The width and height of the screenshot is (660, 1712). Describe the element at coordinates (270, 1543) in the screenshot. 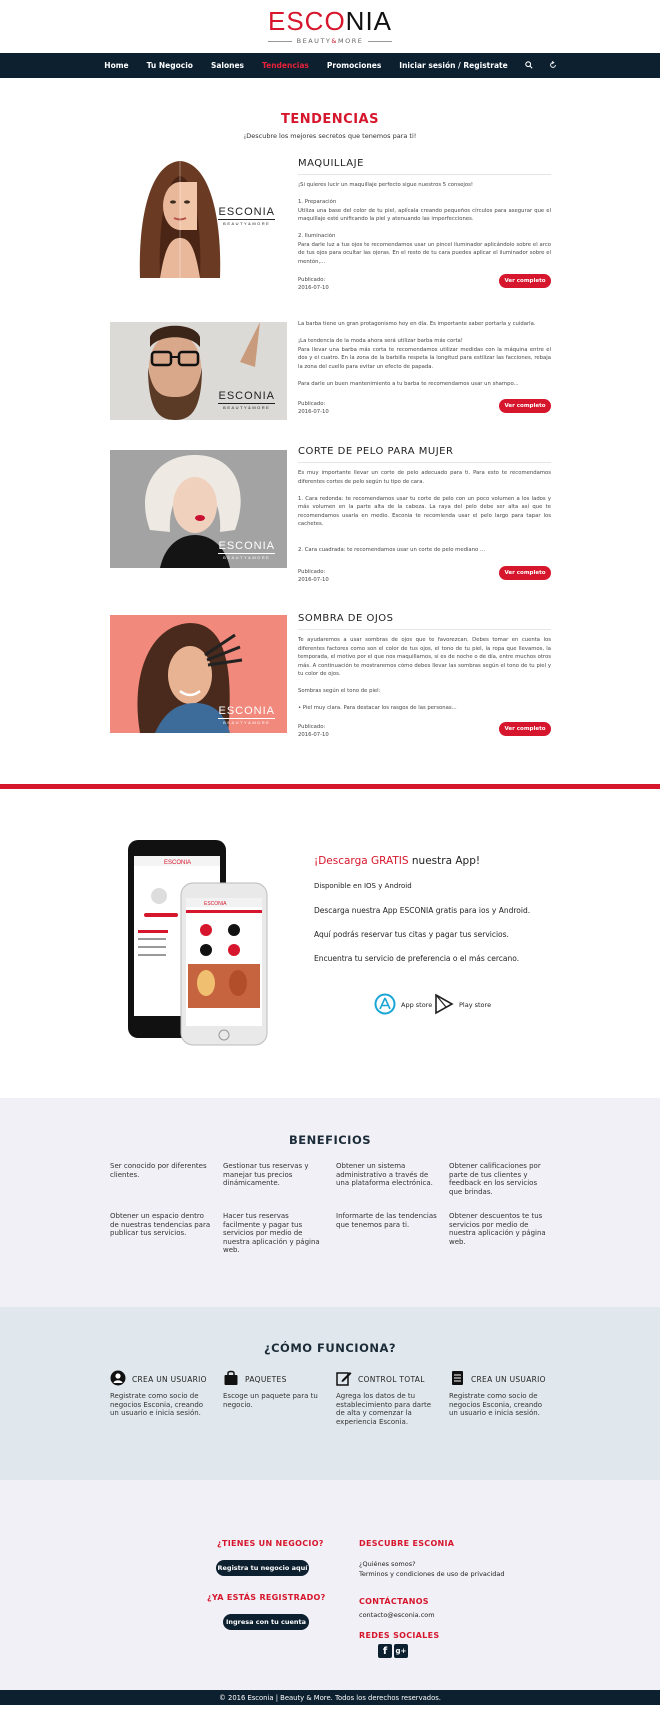

I see `footer-business-title: ¿TIENES UN NEGOCIO?` at that location.